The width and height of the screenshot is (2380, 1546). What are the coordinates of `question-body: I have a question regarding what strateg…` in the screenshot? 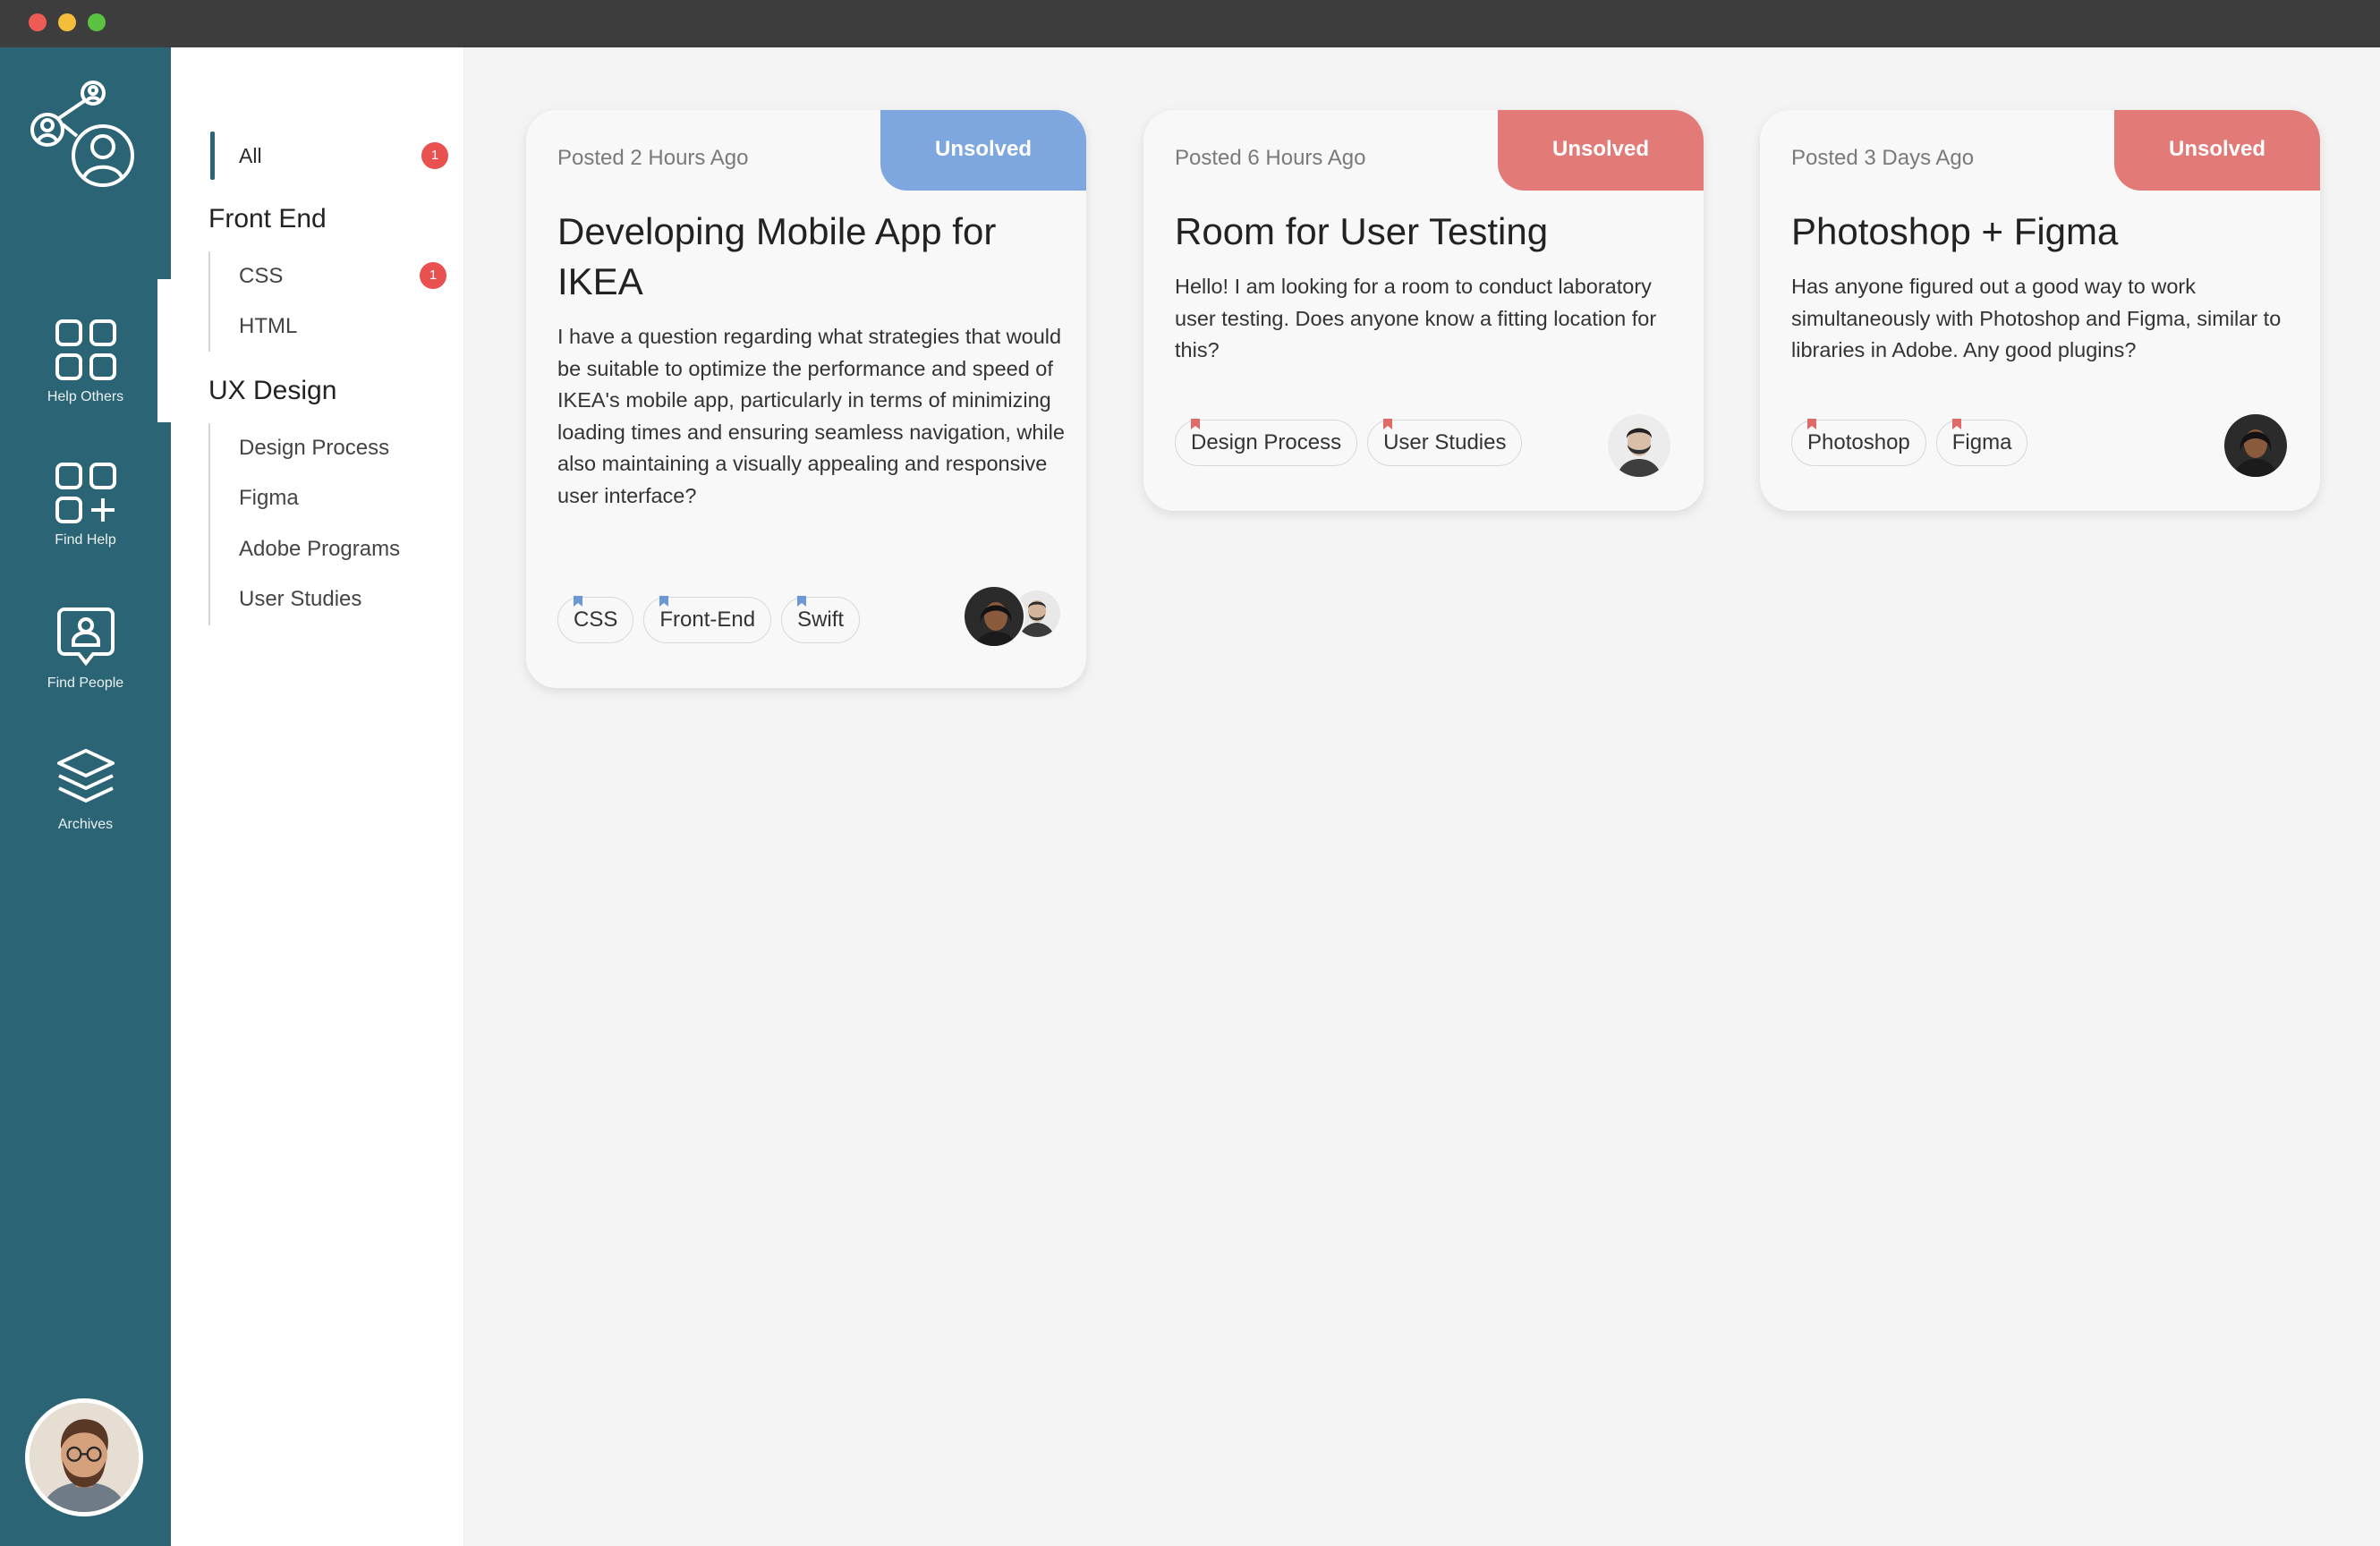 It's located at (811, 416).